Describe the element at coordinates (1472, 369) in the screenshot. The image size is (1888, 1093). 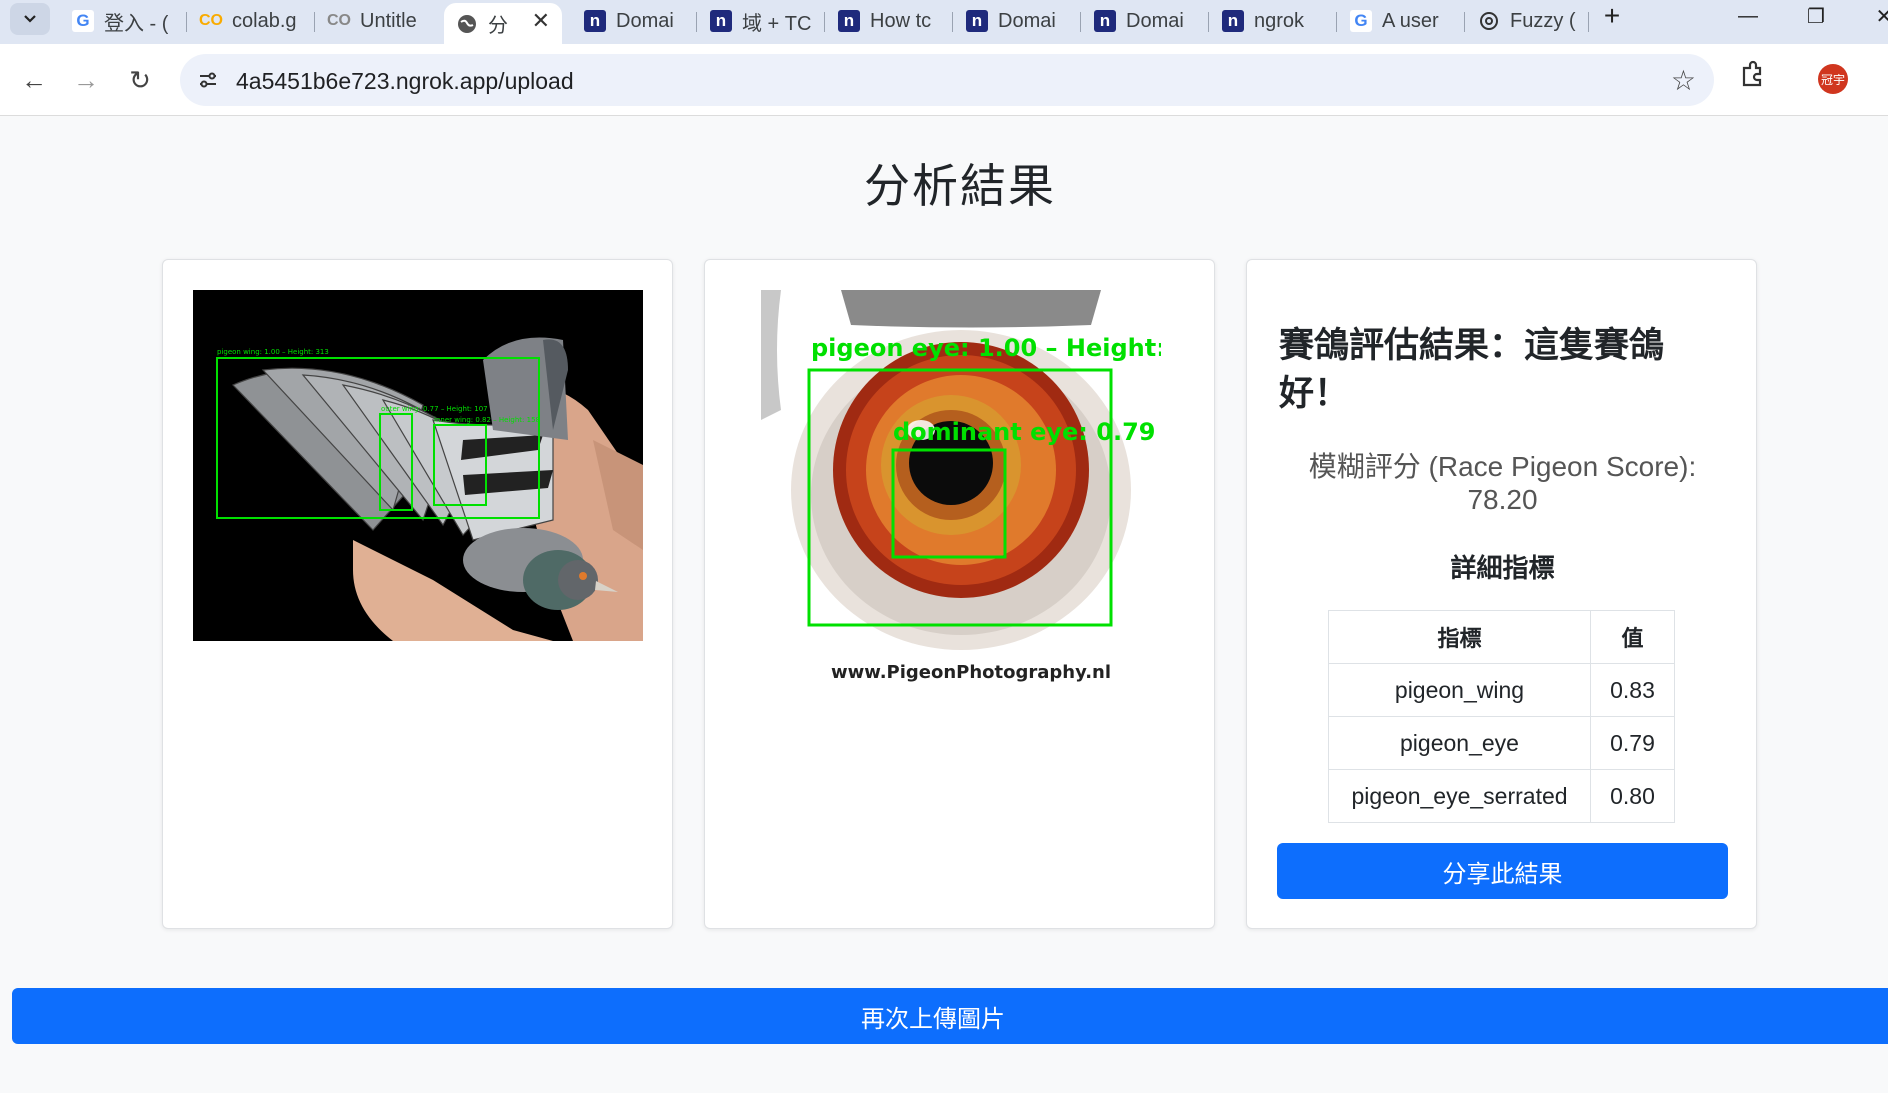
I see `result-heading: 賽鴿評估結果：這隻賽鴿好！` at that location.